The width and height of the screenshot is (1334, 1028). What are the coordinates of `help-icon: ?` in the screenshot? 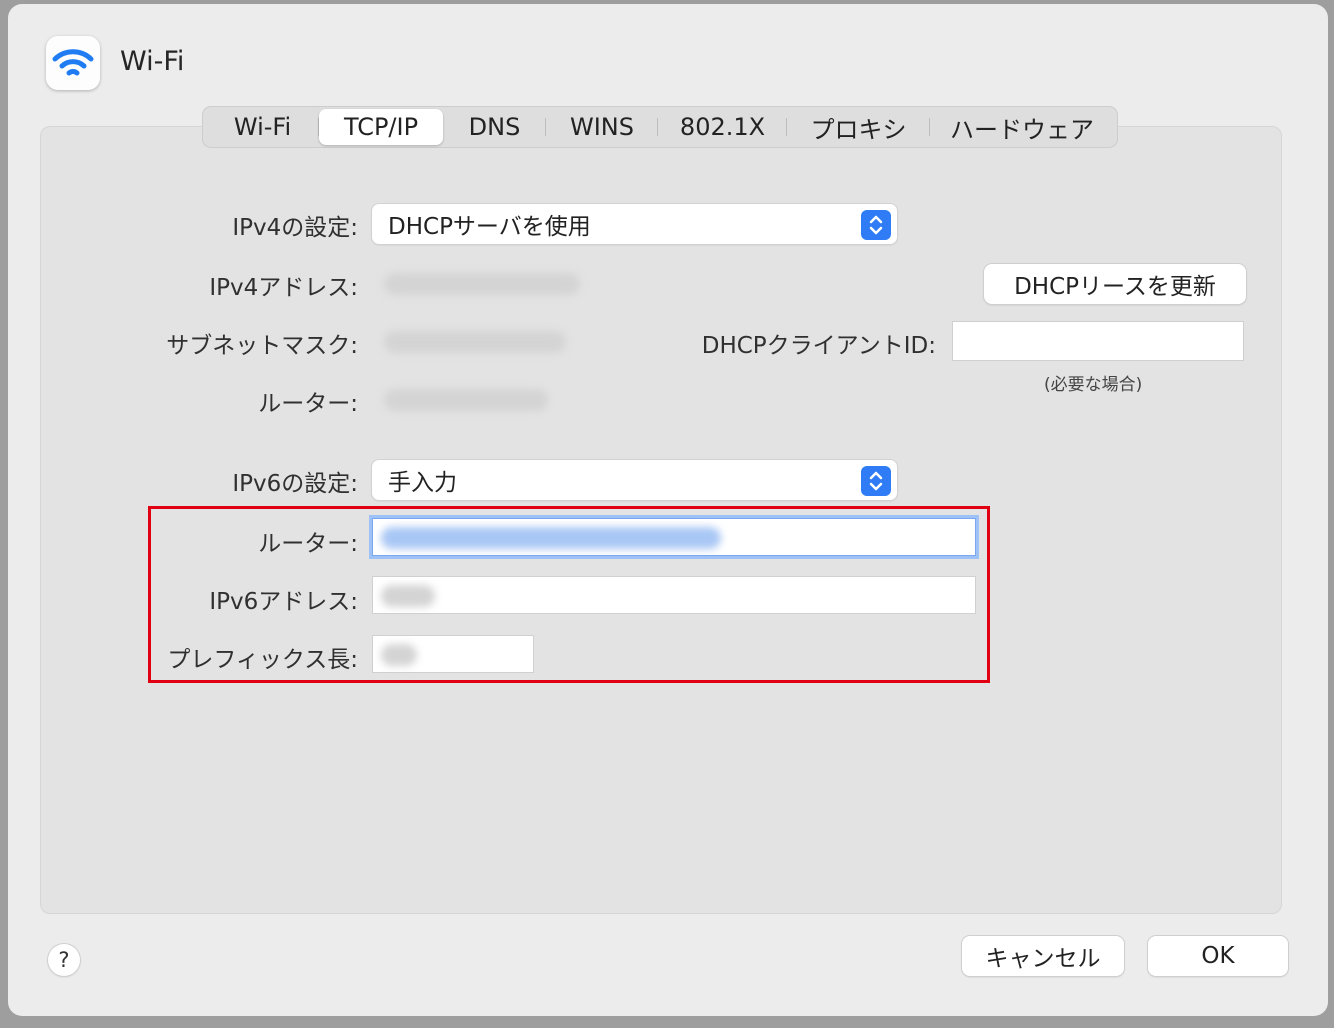 It's located at (64, 960).